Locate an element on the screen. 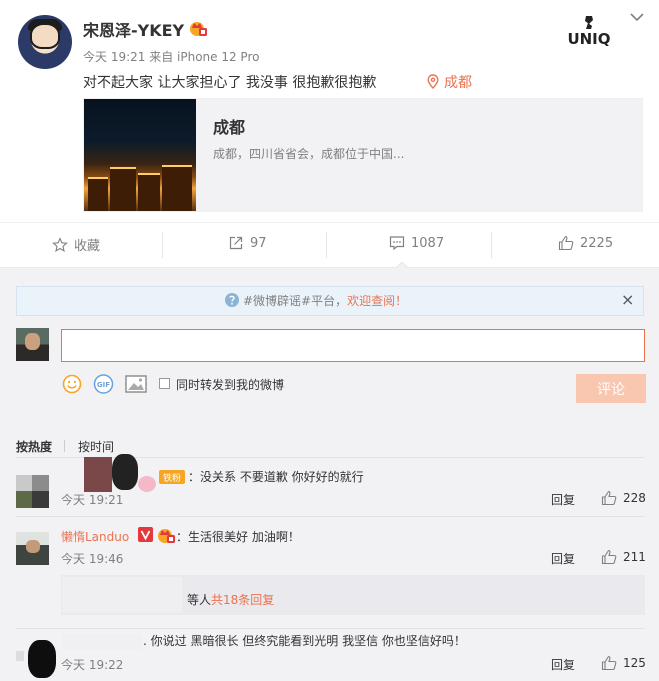 The width and height of the screenshot is (659, 681). commenter-name: 懒惰Landuo is located at coordinates (95, 536).